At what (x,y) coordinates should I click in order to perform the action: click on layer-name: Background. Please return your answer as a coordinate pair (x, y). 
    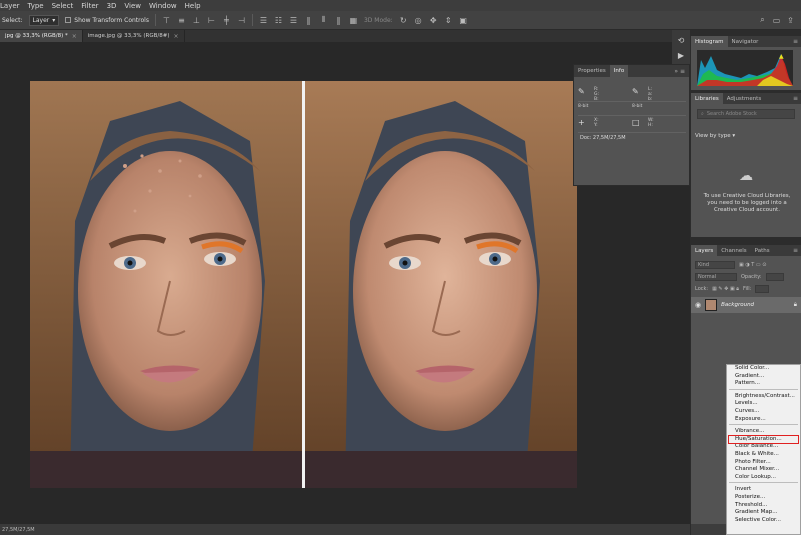
    Looking at the image, I should click on (738, 305).